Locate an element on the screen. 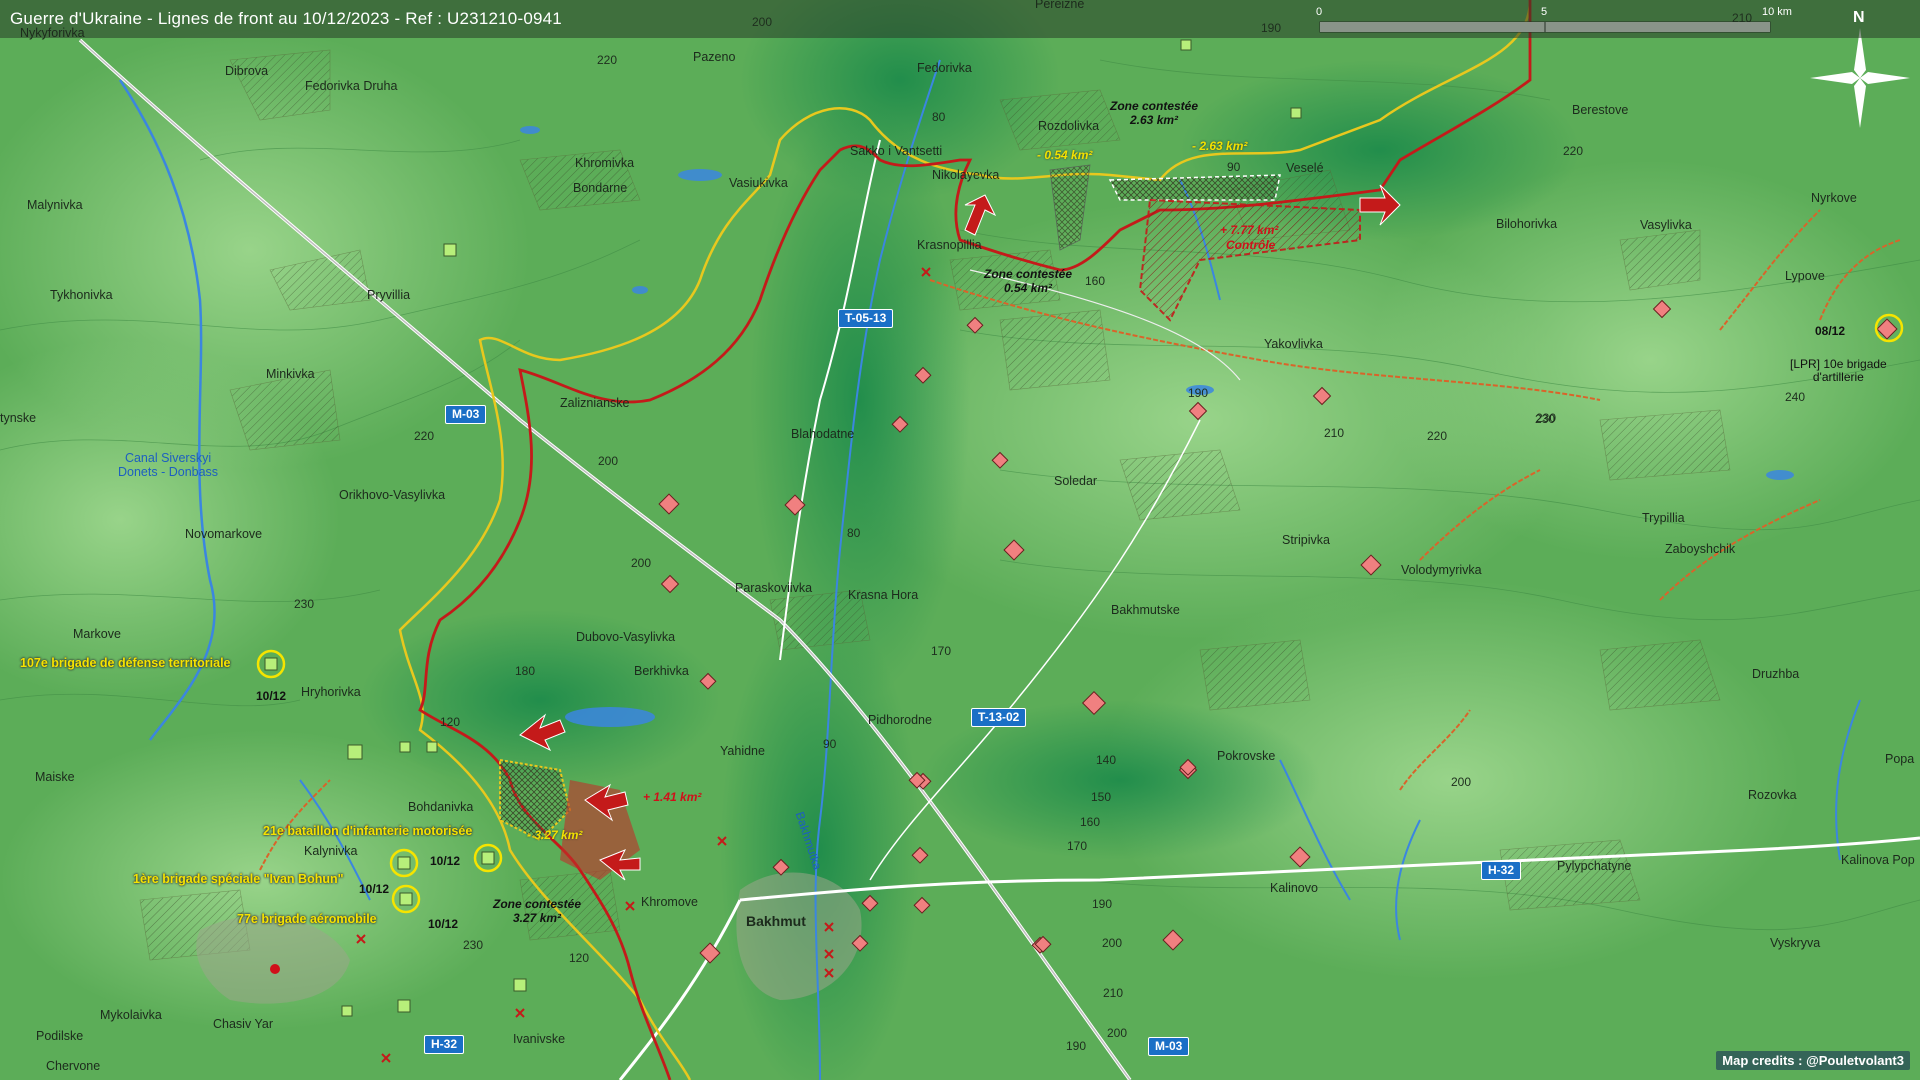 The image size is (1920, 1080). canal-label-line1: Canal Siverskyi is located at coordinates (168, 458).